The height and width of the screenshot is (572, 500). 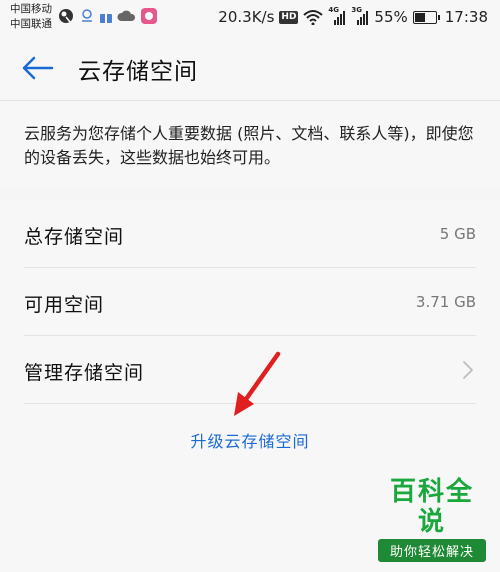 I want to click on manage-storage-label: 管理存储空间, so click(x=84, y=373).